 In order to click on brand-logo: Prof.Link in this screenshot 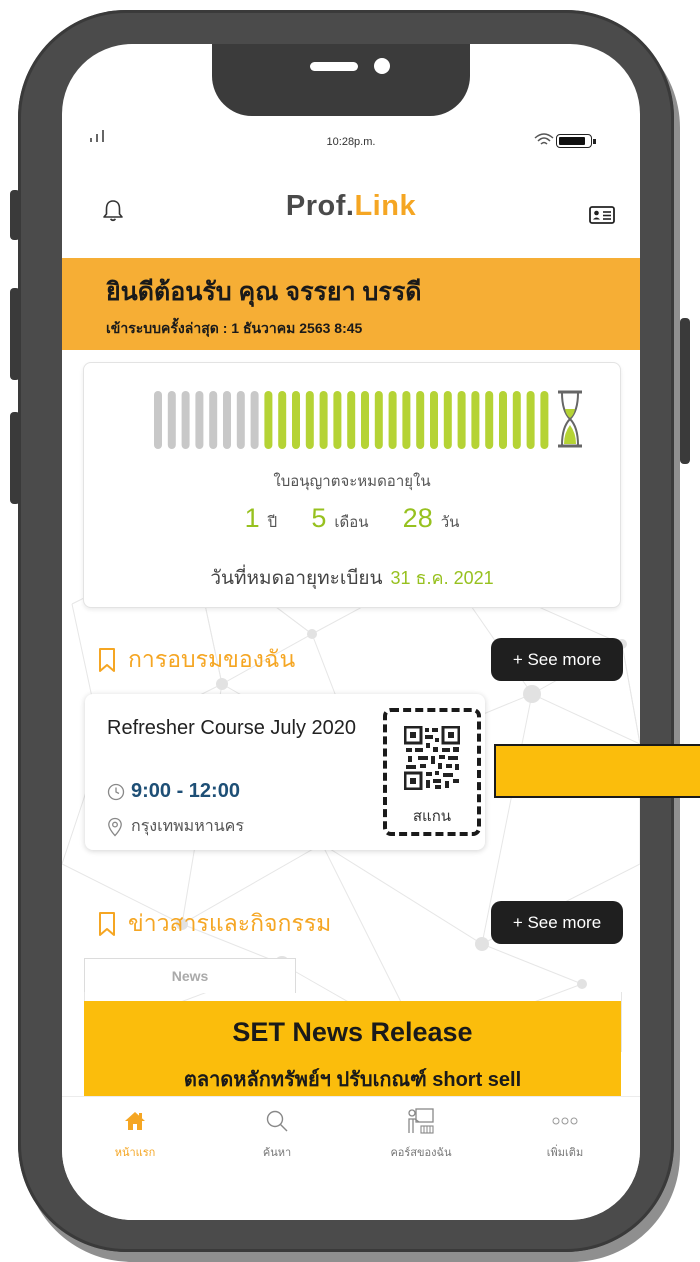, I will do `click(351, 206)`.